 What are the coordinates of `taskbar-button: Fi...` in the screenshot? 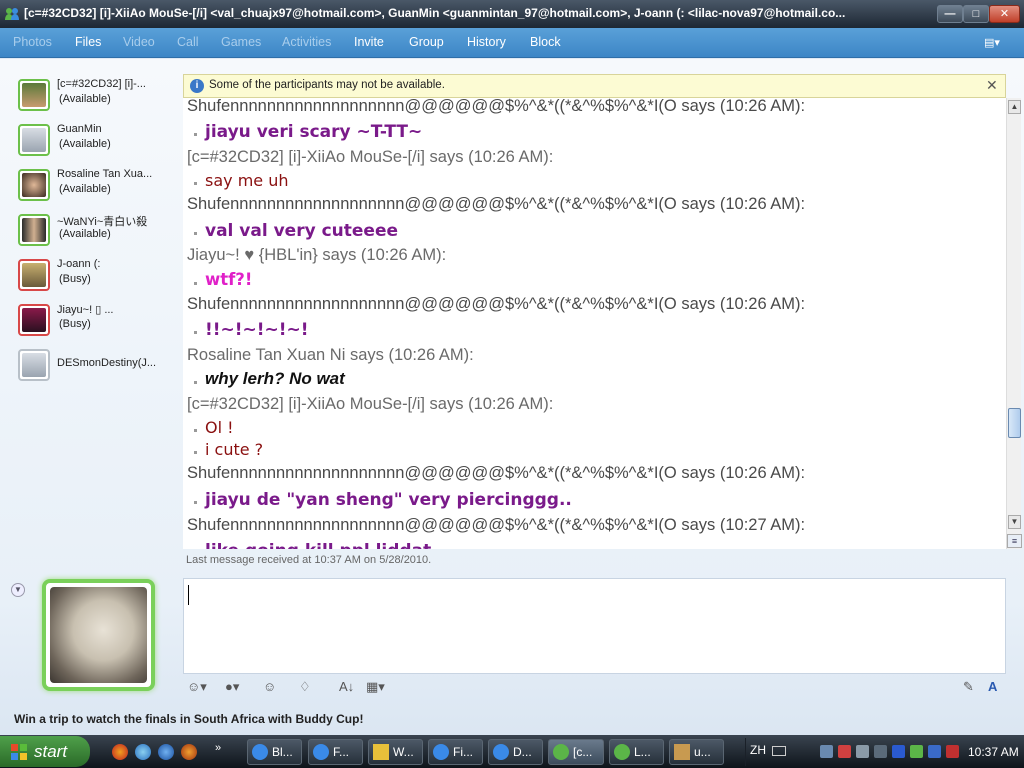 It's located at (455, 752).